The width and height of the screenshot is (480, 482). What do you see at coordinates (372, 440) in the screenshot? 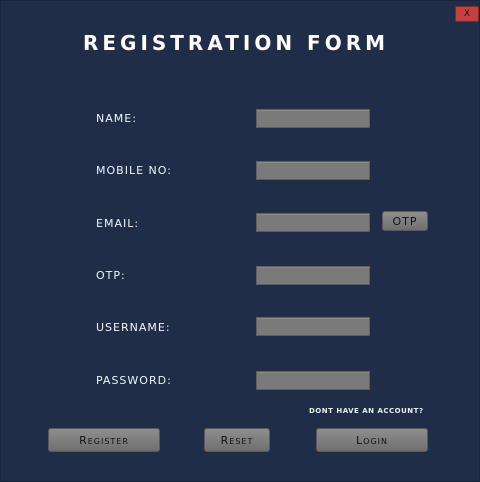
I see `login-button: Login` at bounding box center [372, 440].